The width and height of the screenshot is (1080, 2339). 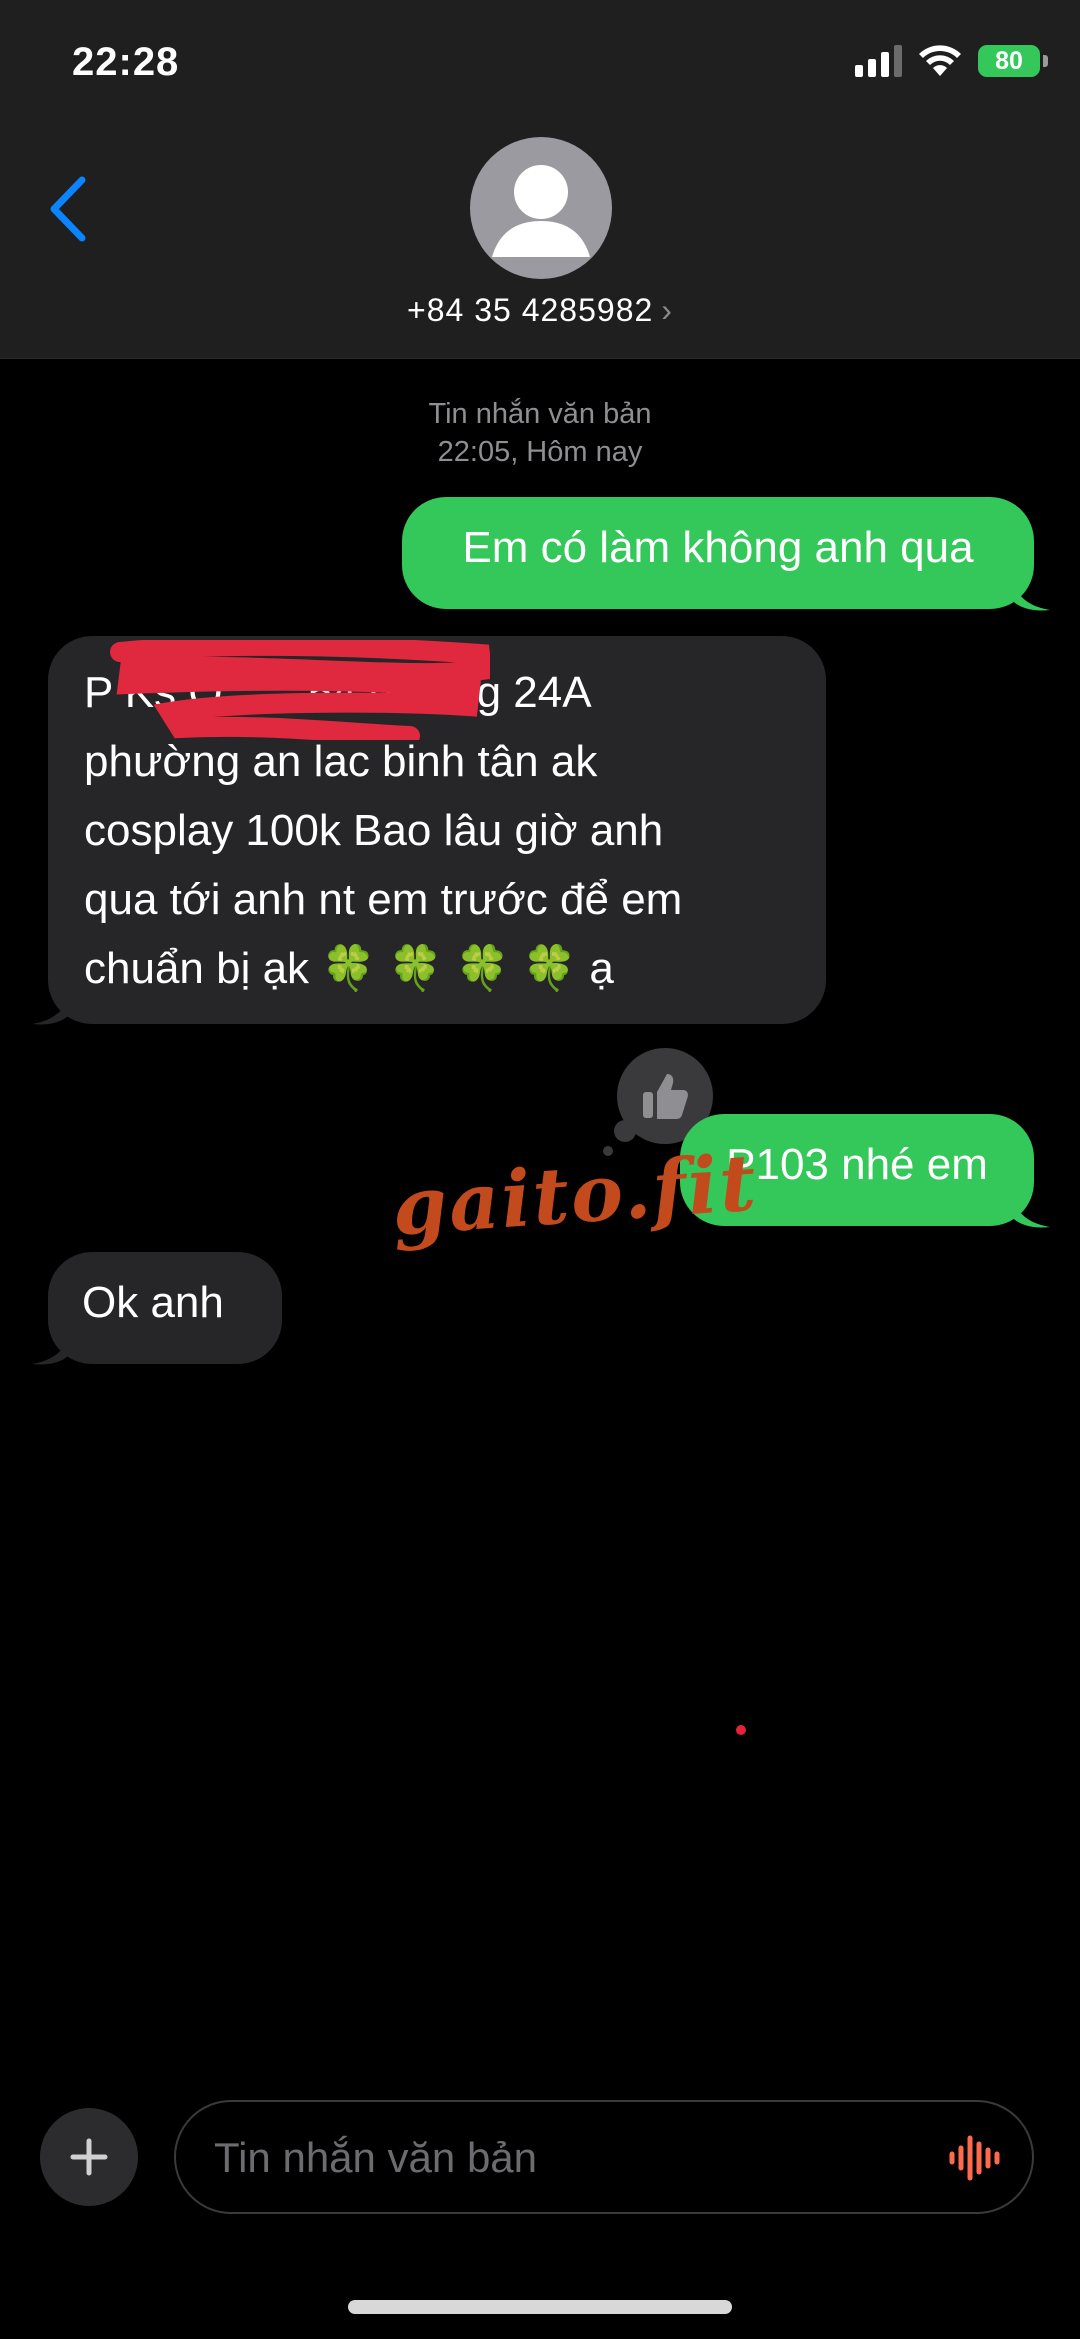 I want to click on avatar-icon, so click(x=541, y=211).